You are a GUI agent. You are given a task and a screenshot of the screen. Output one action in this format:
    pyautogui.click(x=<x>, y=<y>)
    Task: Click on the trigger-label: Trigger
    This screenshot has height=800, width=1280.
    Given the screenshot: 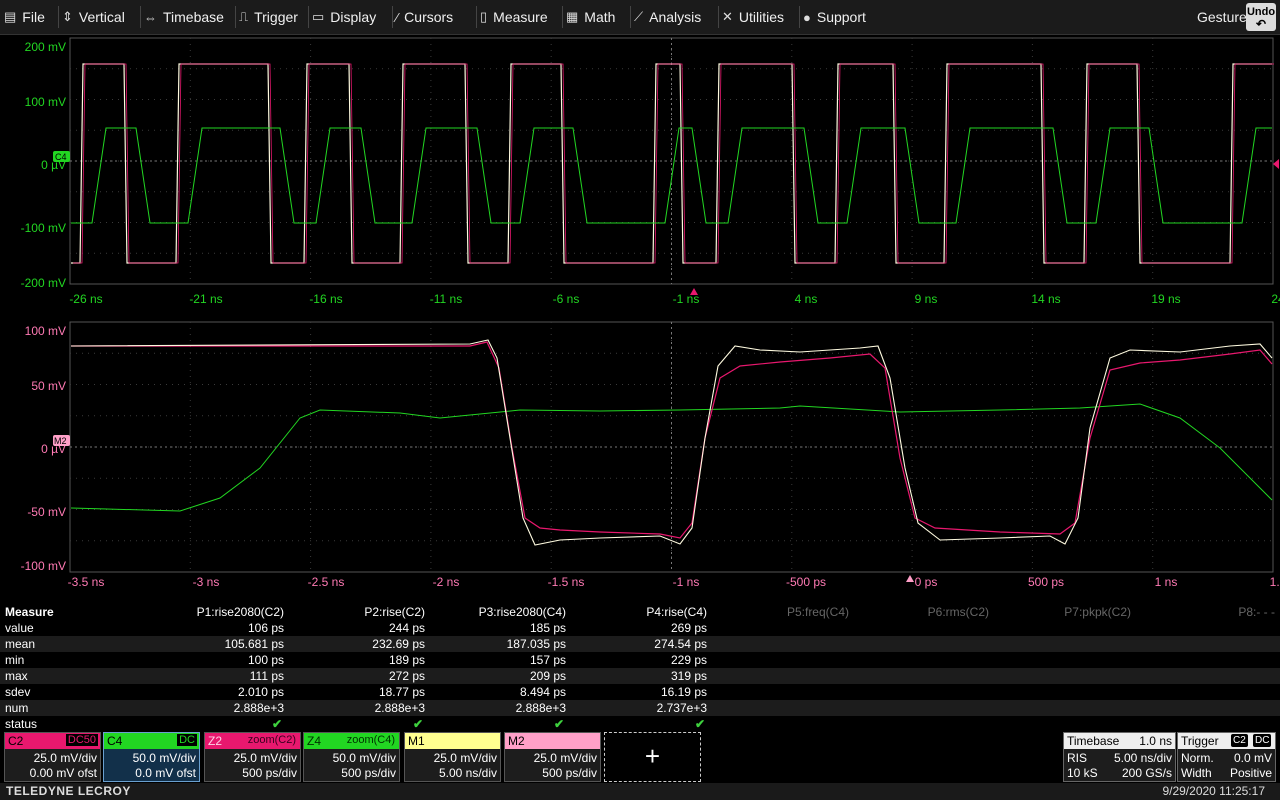 What is the action you would take?
    pyautogui.click(x=1200, y=741)
    